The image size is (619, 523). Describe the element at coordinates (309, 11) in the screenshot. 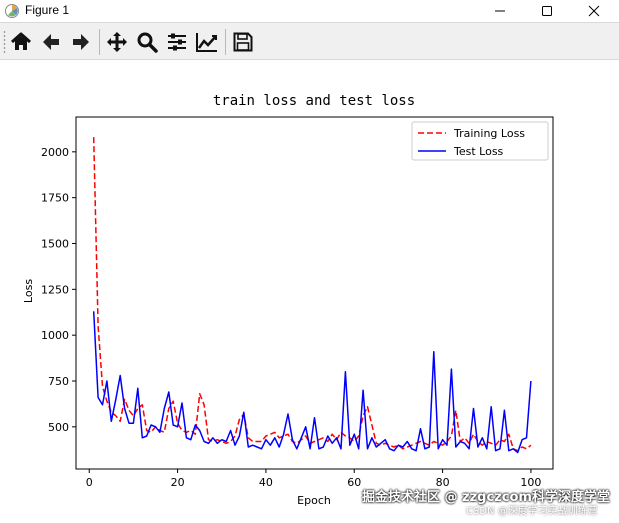

I see `window-titlebar: Figure 1` at that location.